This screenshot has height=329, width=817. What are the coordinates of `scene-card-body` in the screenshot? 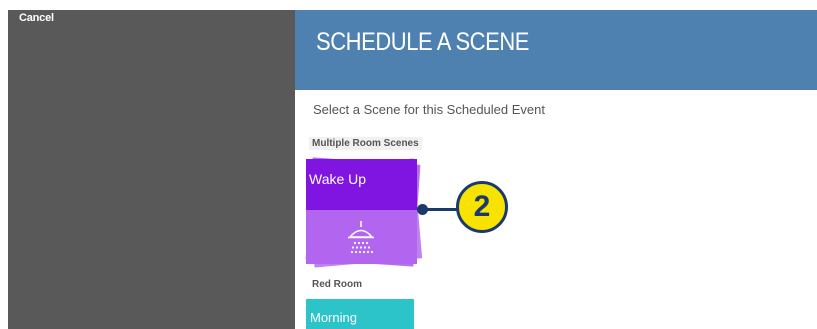 It's located at (361, 237).